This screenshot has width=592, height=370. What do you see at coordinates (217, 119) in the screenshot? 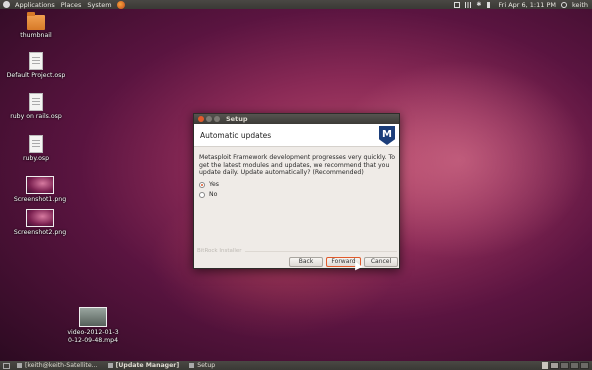
I see `maximize-icon` at bounding box center [217, 119].